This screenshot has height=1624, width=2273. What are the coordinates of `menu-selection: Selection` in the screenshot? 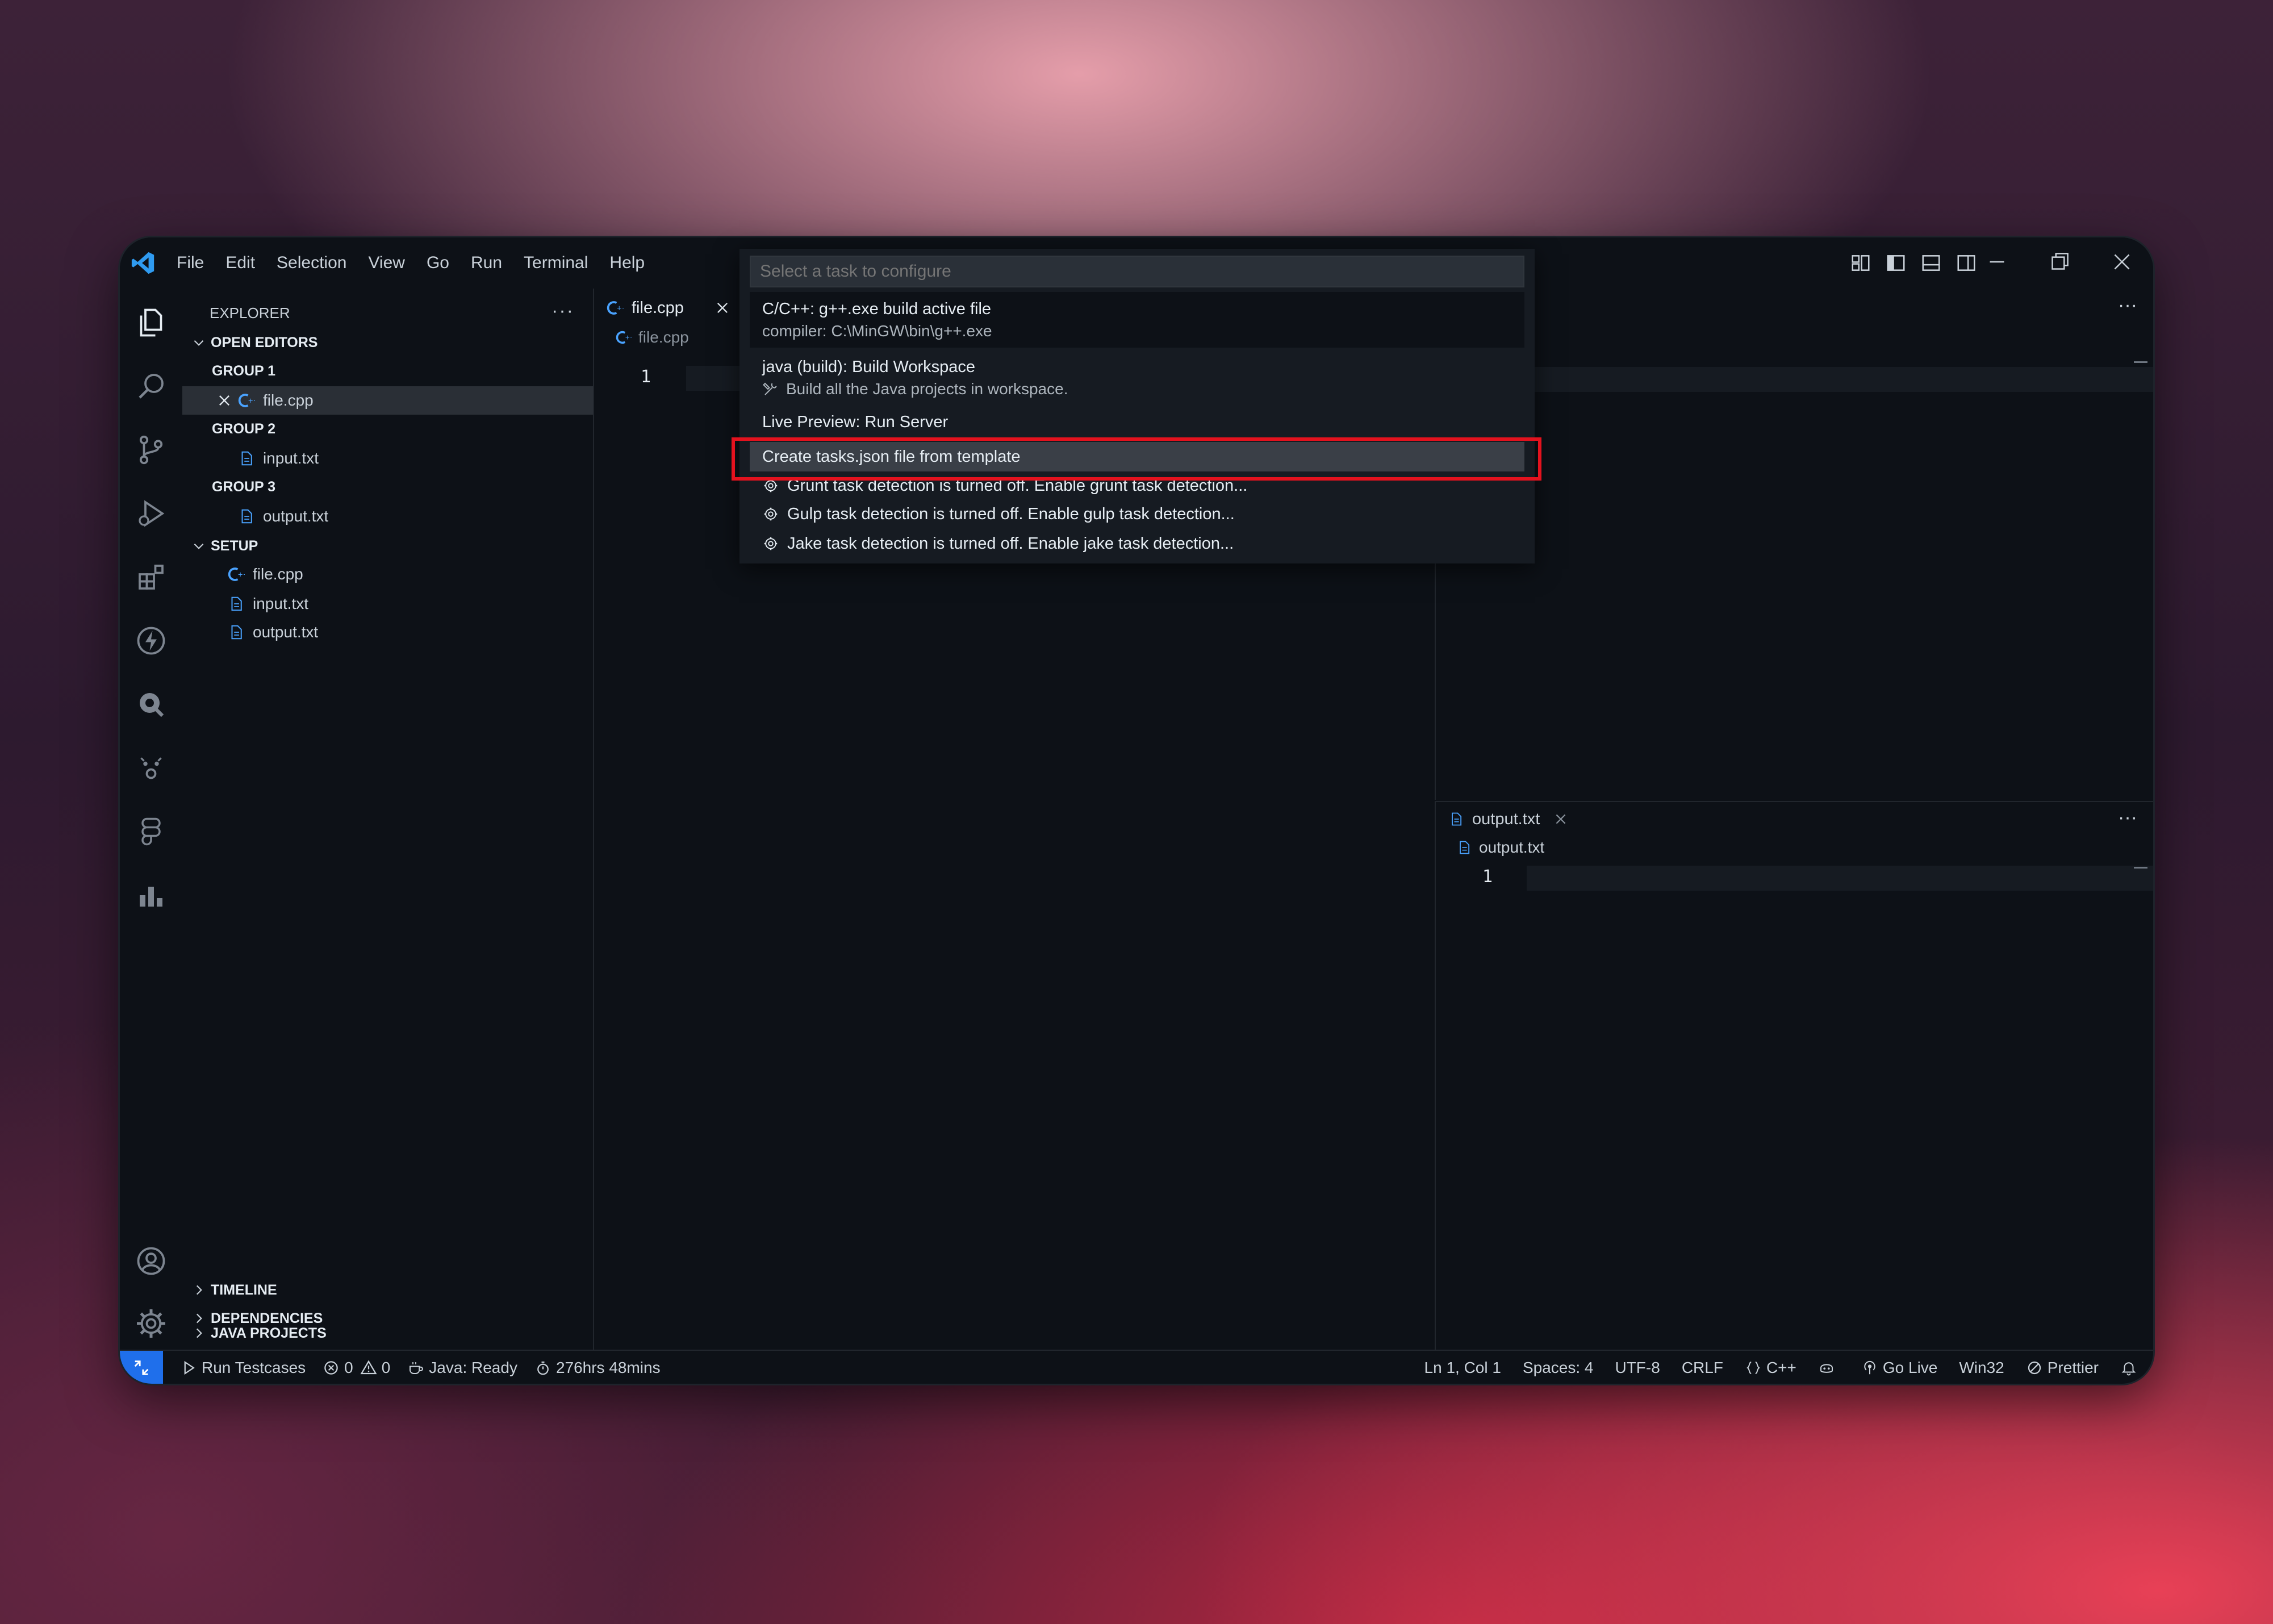 It's located at (311, 263).